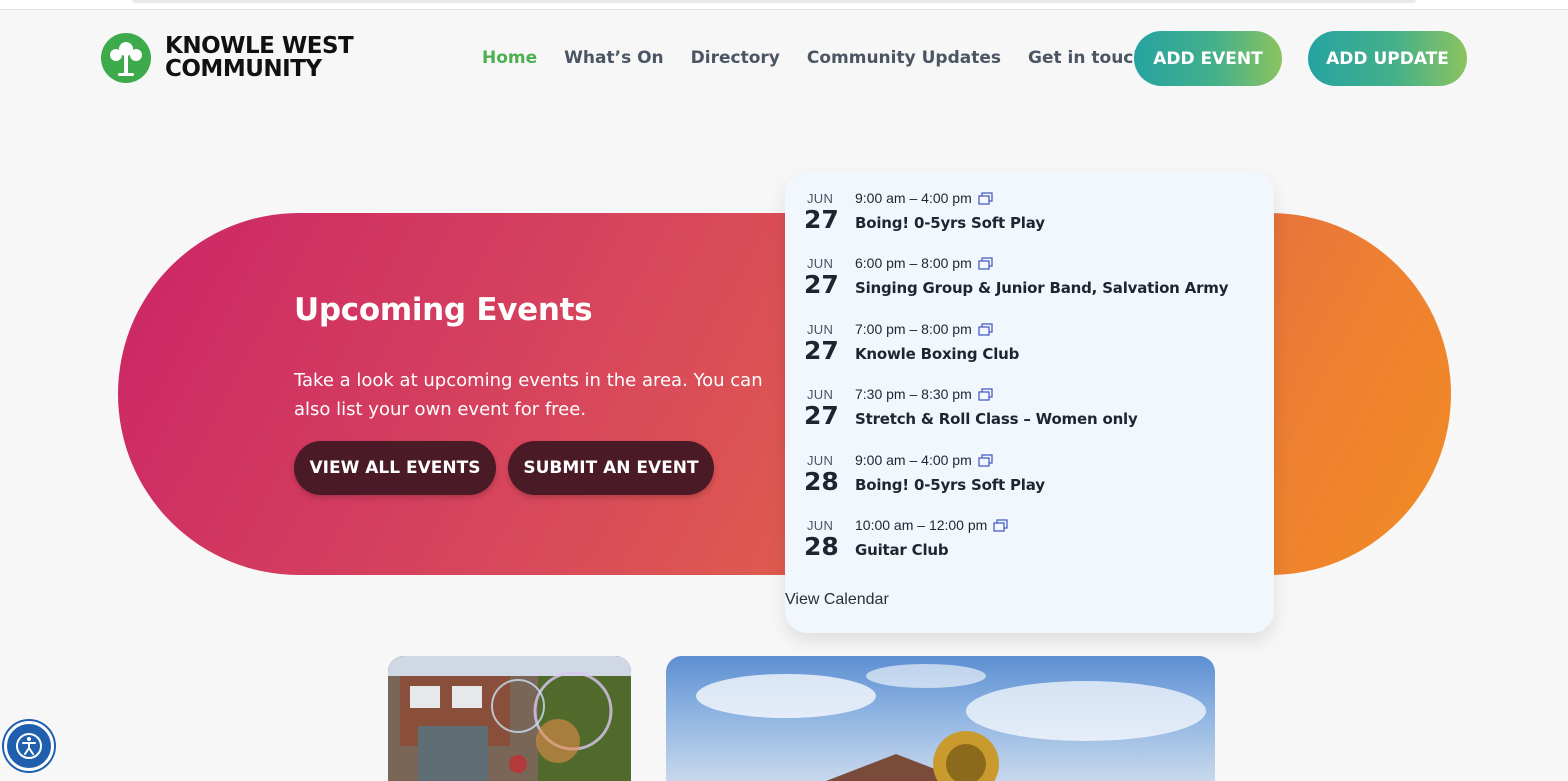 The image size is (1568, 781). Describe the element at coordinates (913, 394) in the screenshot. I see `event-time-text: 7:30 pm – 8:30 pm` at that location.